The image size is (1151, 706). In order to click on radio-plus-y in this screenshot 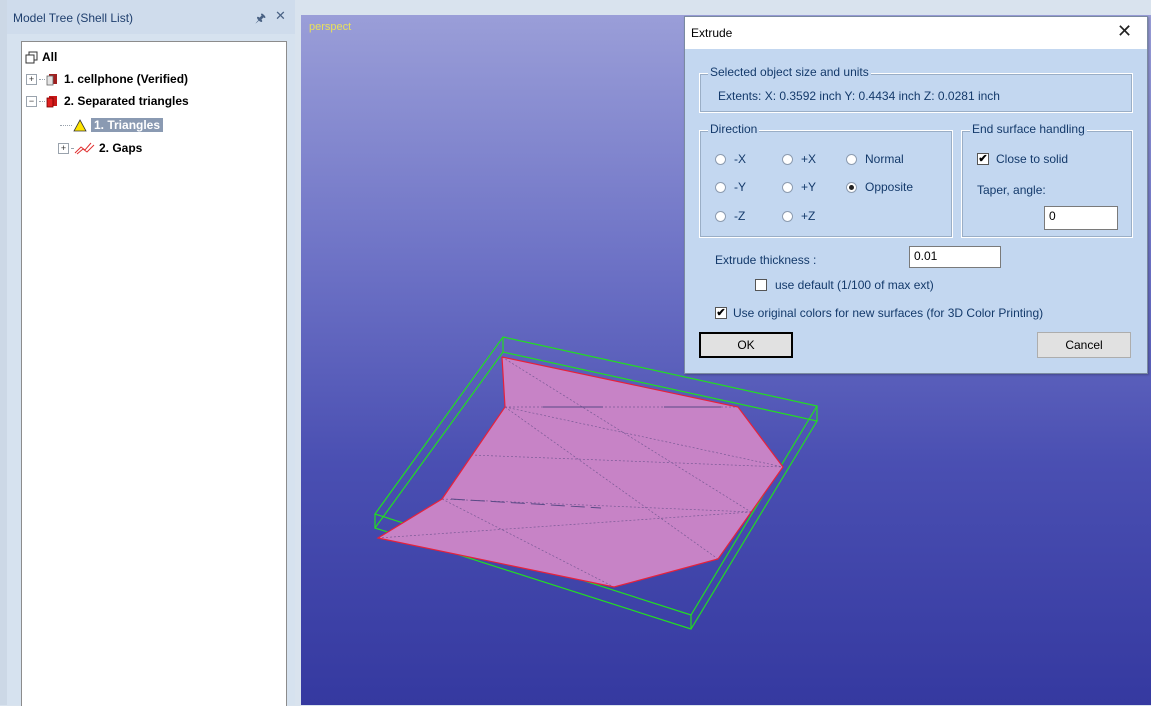, I will do `click(787, 187)`.